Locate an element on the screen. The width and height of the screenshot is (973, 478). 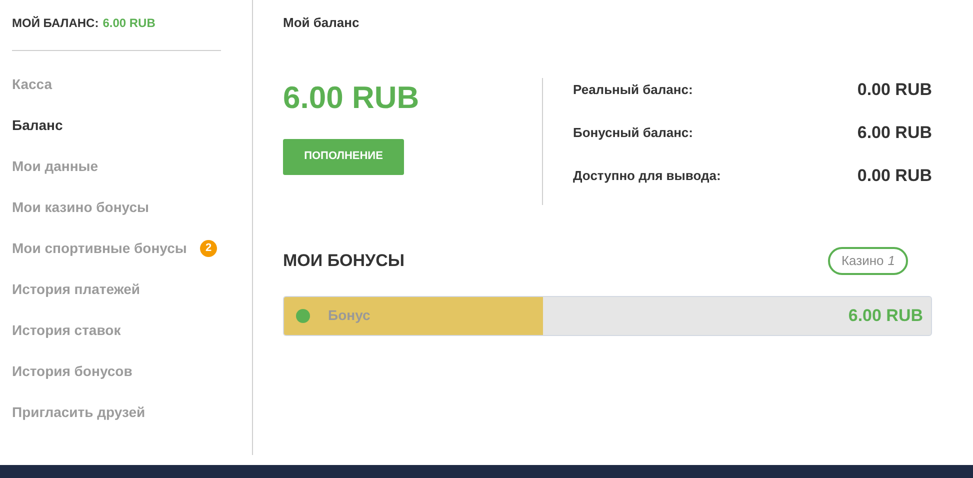
page-title: Мой баланс is located at coordinates (321, 23).